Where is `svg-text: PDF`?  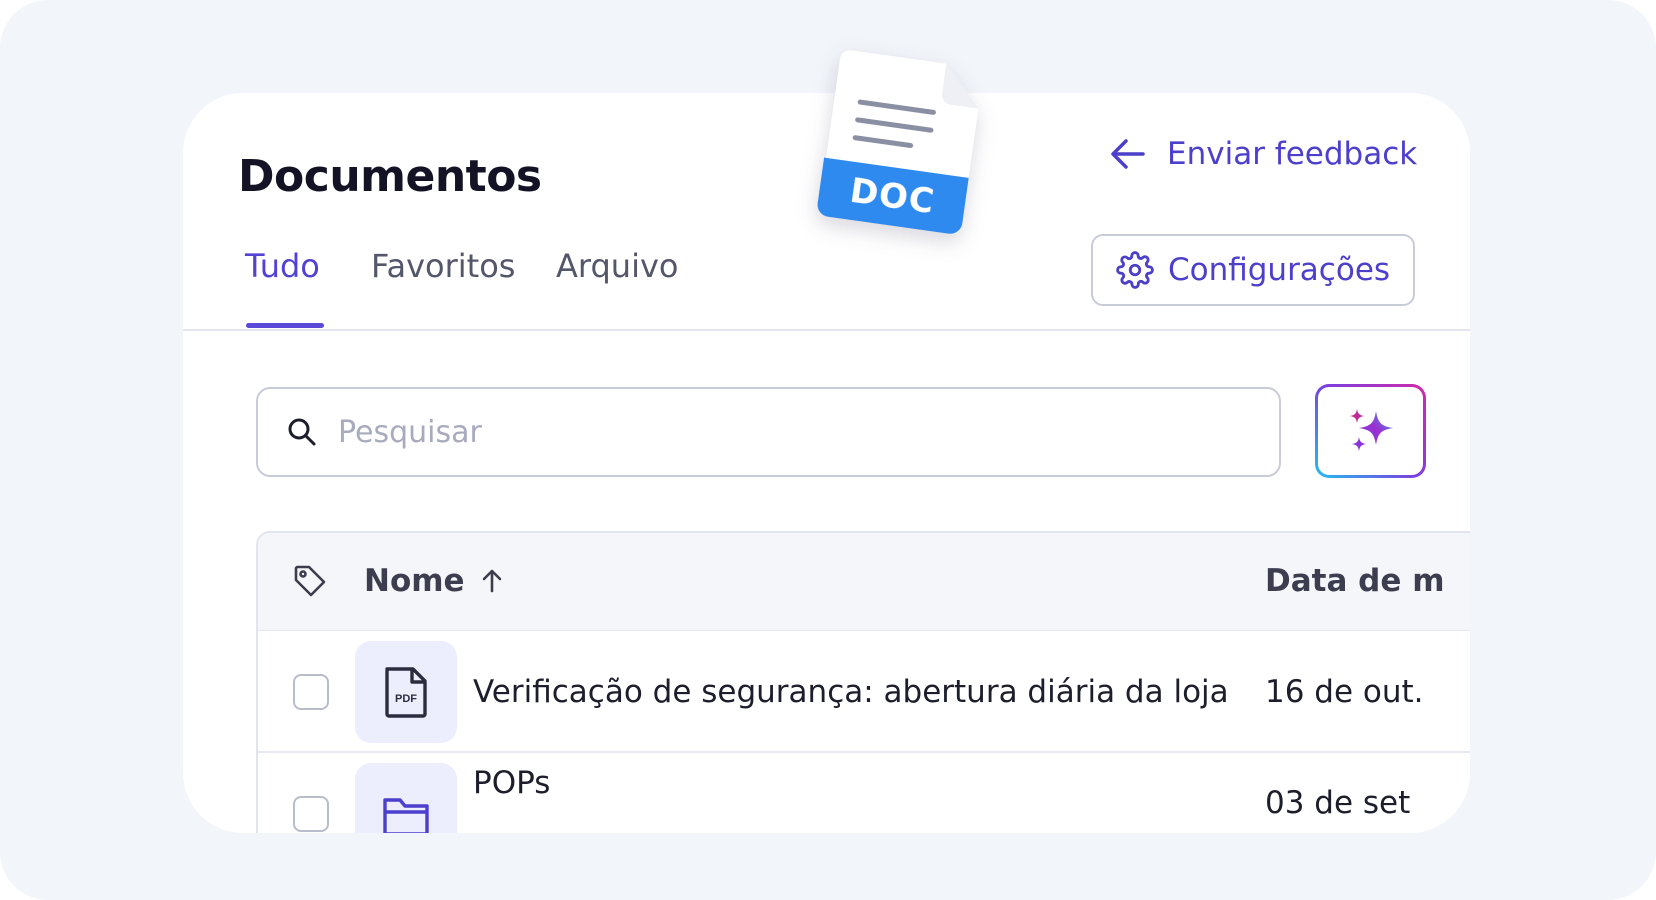 svg-text: PDF is located at coordinates (406, 699).